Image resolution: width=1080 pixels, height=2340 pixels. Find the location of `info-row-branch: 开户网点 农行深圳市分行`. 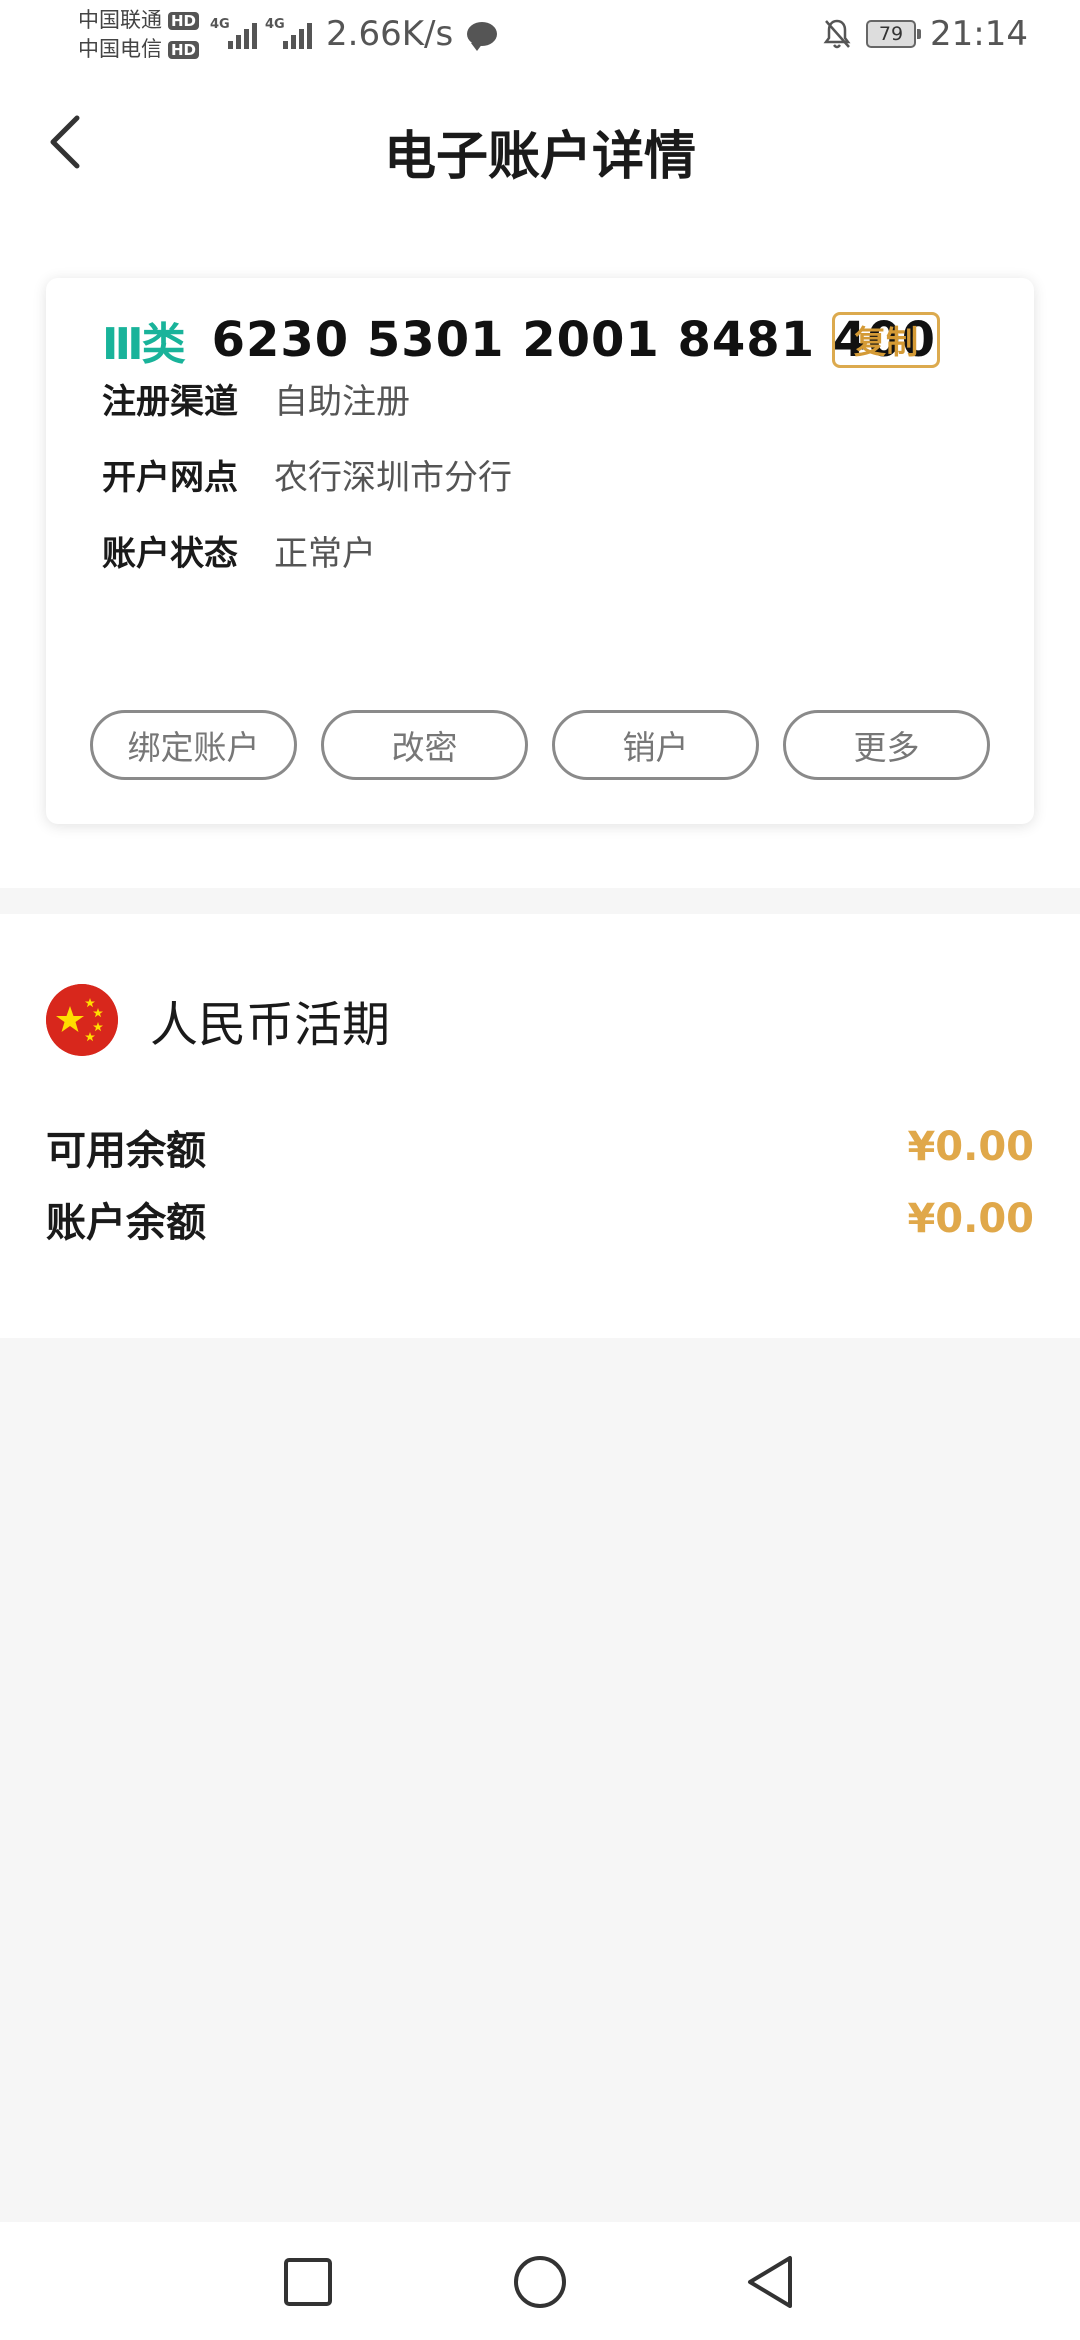

info-row-branch: 开户网点 农行深圳市分行 is located at coordinates (307, 474).